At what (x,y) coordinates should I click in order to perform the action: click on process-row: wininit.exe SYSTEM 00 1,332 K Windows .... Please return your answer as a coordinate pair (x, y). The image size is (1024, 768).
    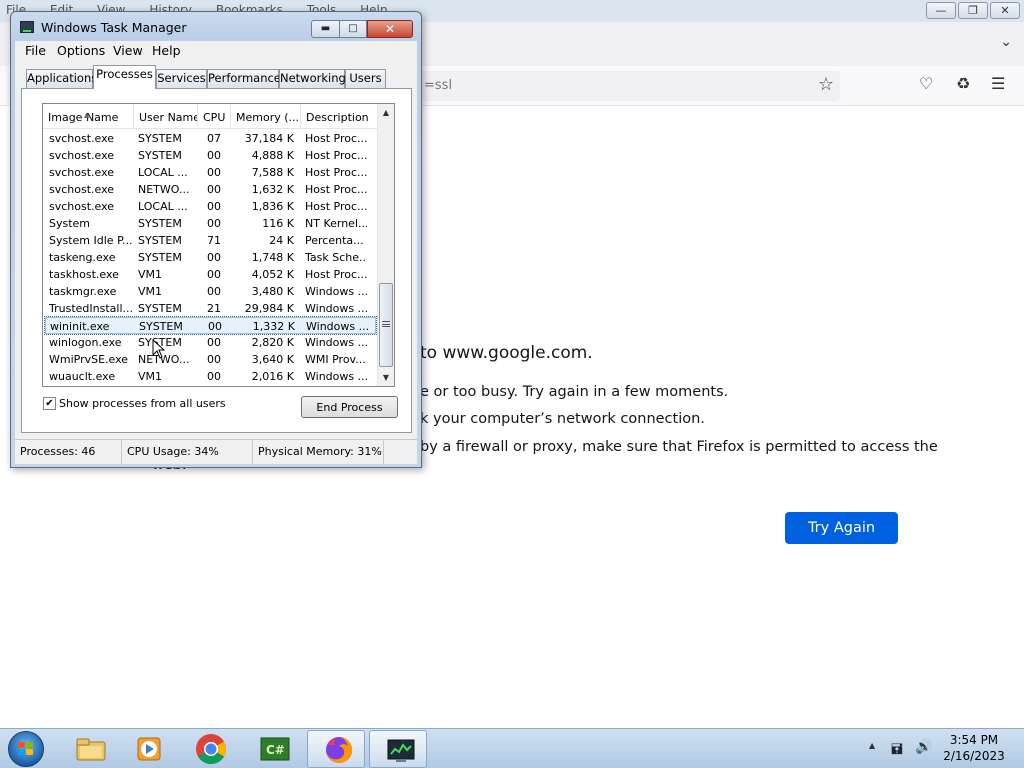
    Looking at the image, I should click on (210, 325).